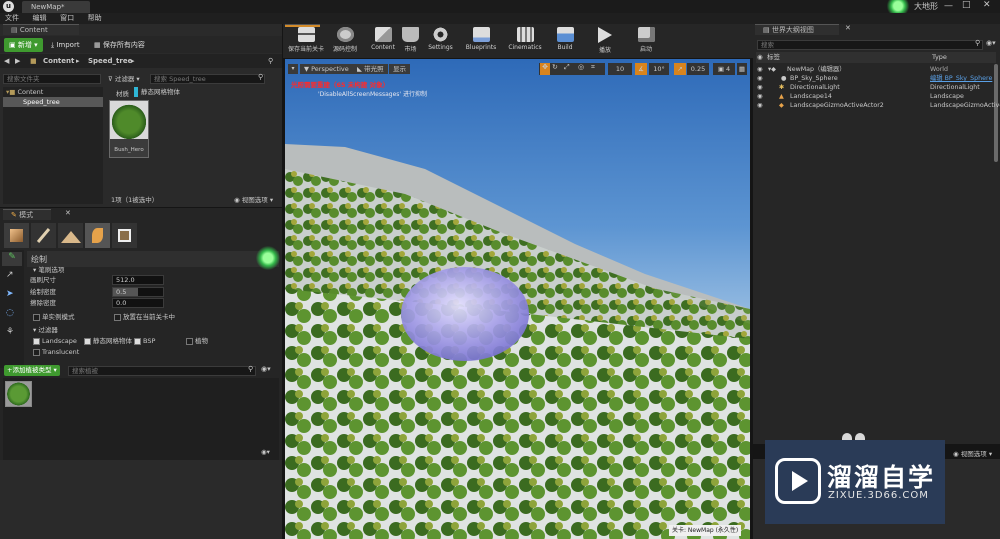 This screenshot has width=1000, height=539. Describe the element at coordinates (119, 45) in the screenshot. I see `save-all-button: ▦ 保存所有内容` at that location.